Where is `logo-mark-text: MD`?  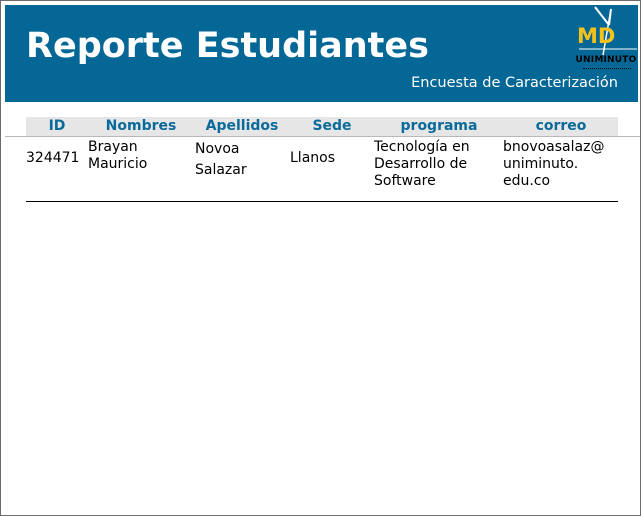
logo-mark-text: MD is located at coordinates (596, 36).